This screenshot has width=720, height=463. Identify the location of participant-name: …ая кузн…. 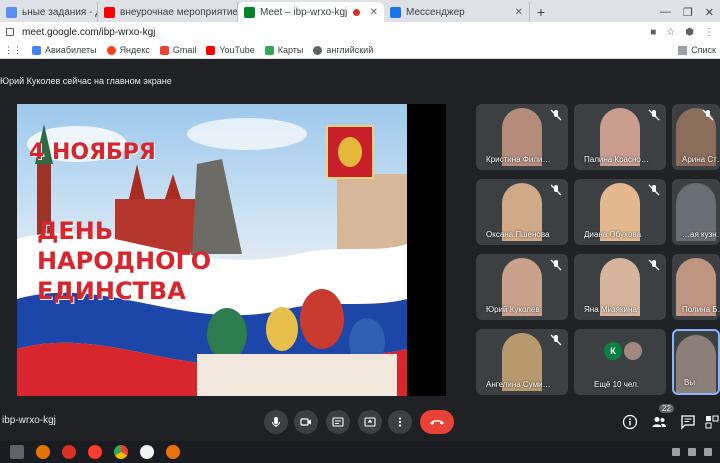
(701, 234).